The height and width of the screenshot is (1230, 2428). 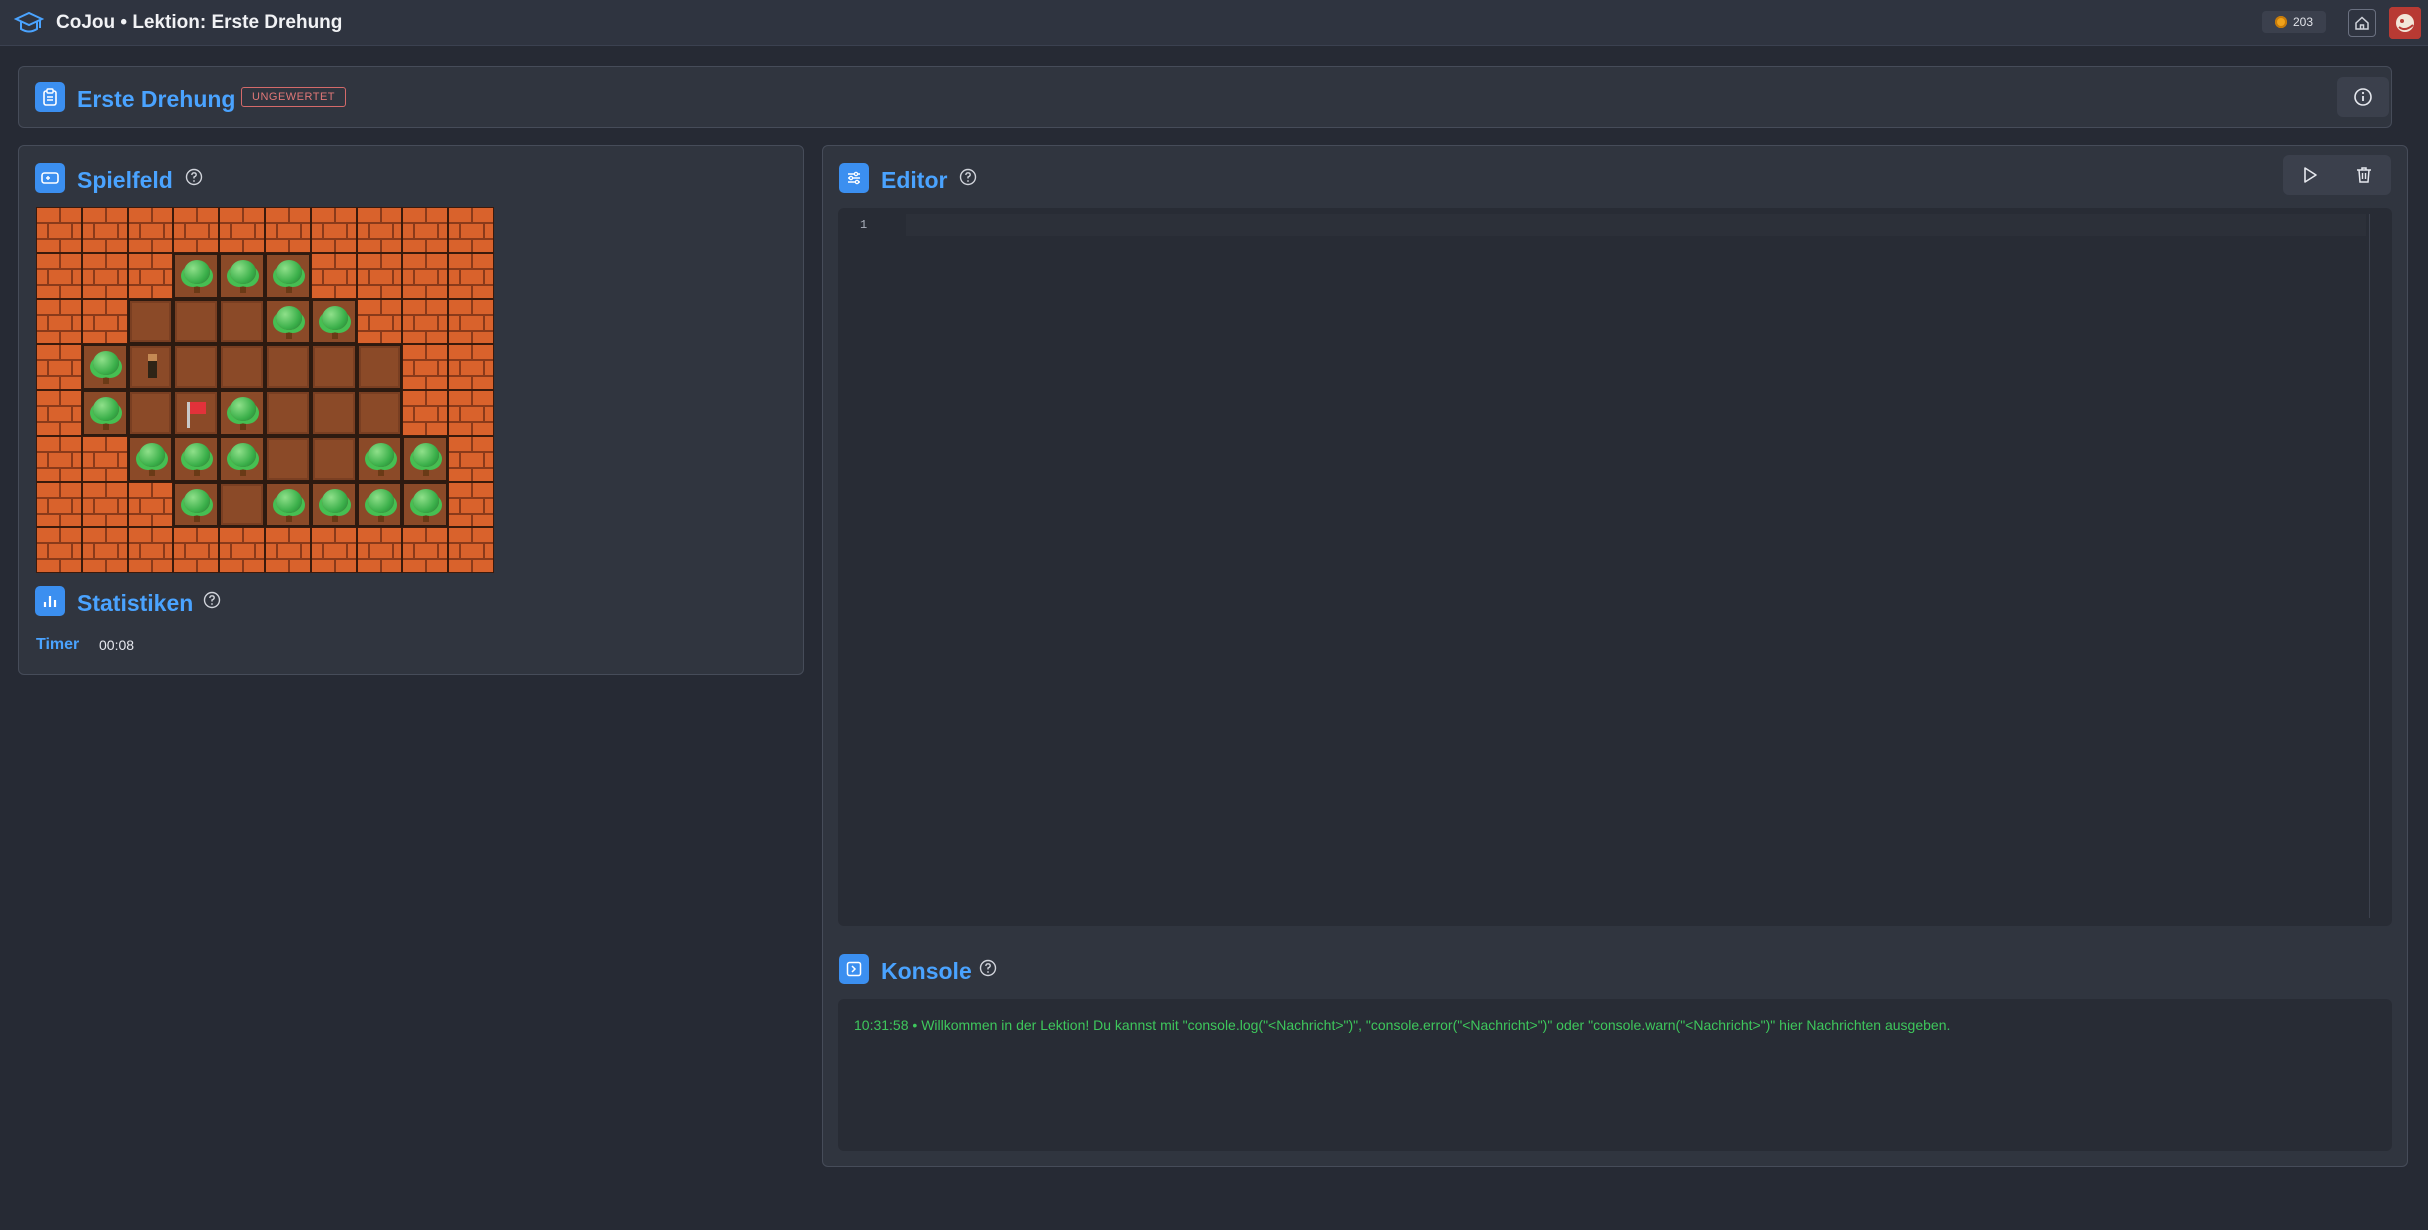 What do you see at coordinates (2280, 22) in the screenshot?
I see `coin-icon` at bounding box center [2280, 22].